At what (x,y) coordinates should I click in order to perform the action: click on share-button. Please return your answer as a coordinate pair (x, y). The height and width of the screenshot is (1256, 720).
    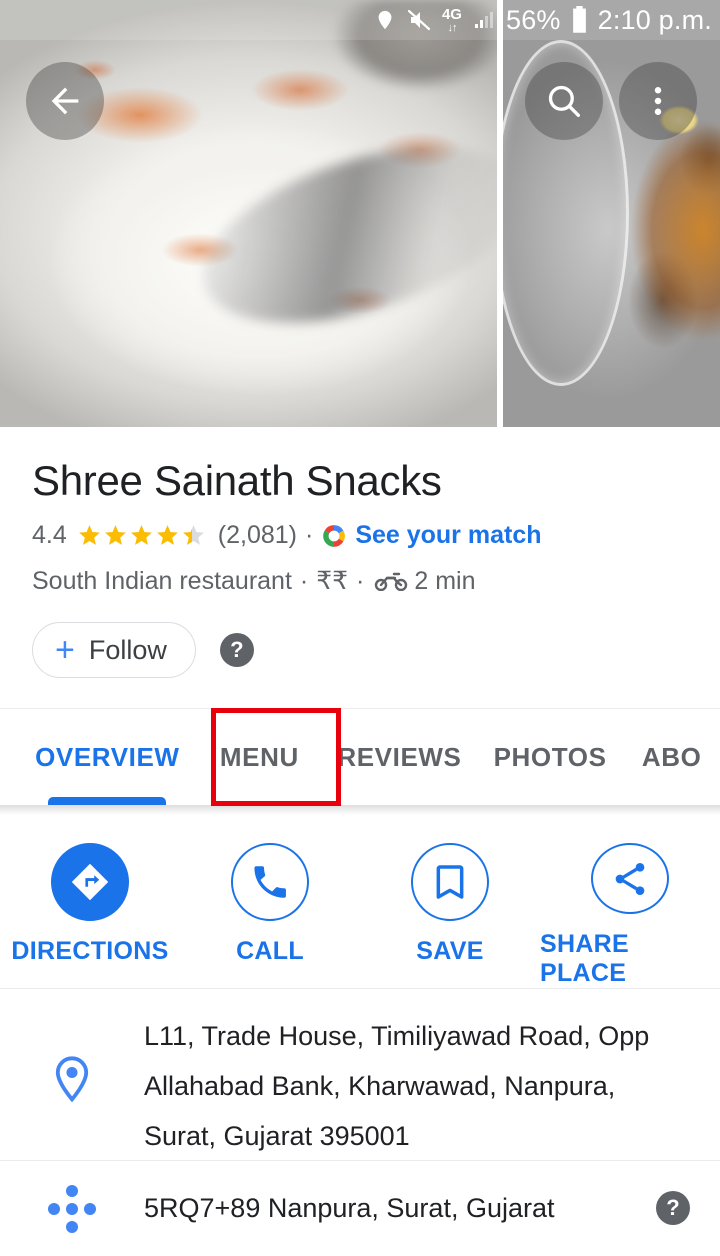
    Looking at the image, I should click on (630, 878).